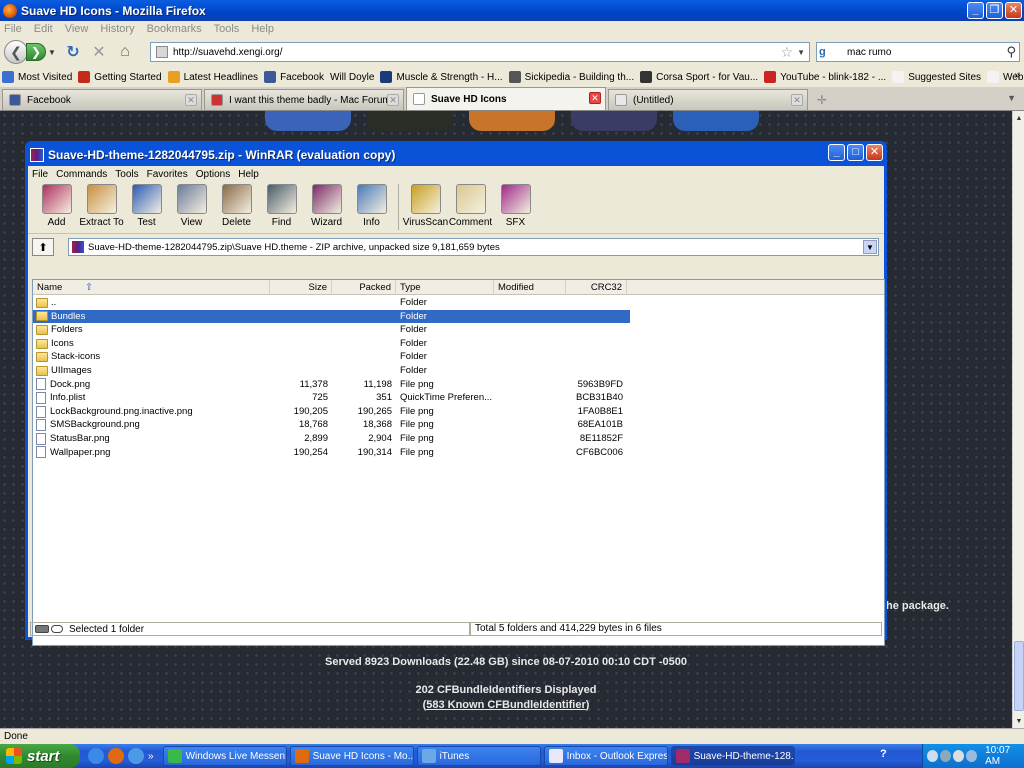  Describe the element at coordinates (855, 152) in the screenshot. I see `winrar-maximize-button: □` at that location.